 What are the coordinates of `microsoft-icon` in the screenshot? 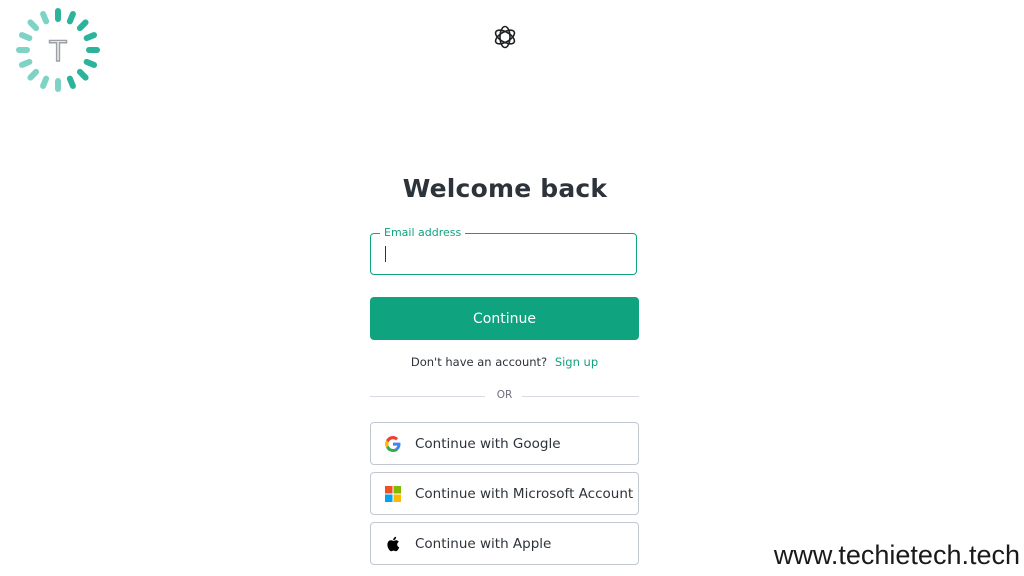 It's located at (393, 493).